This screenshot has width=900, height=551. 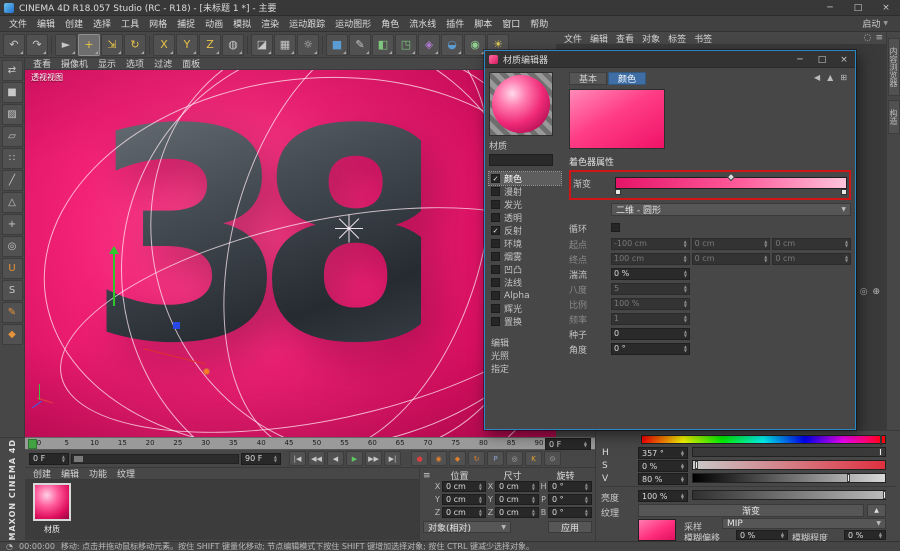 What do you see at coordinates (864, 292) in the screenshot?
I see `focus-icon: ◎` at bounding box center [864, 292].